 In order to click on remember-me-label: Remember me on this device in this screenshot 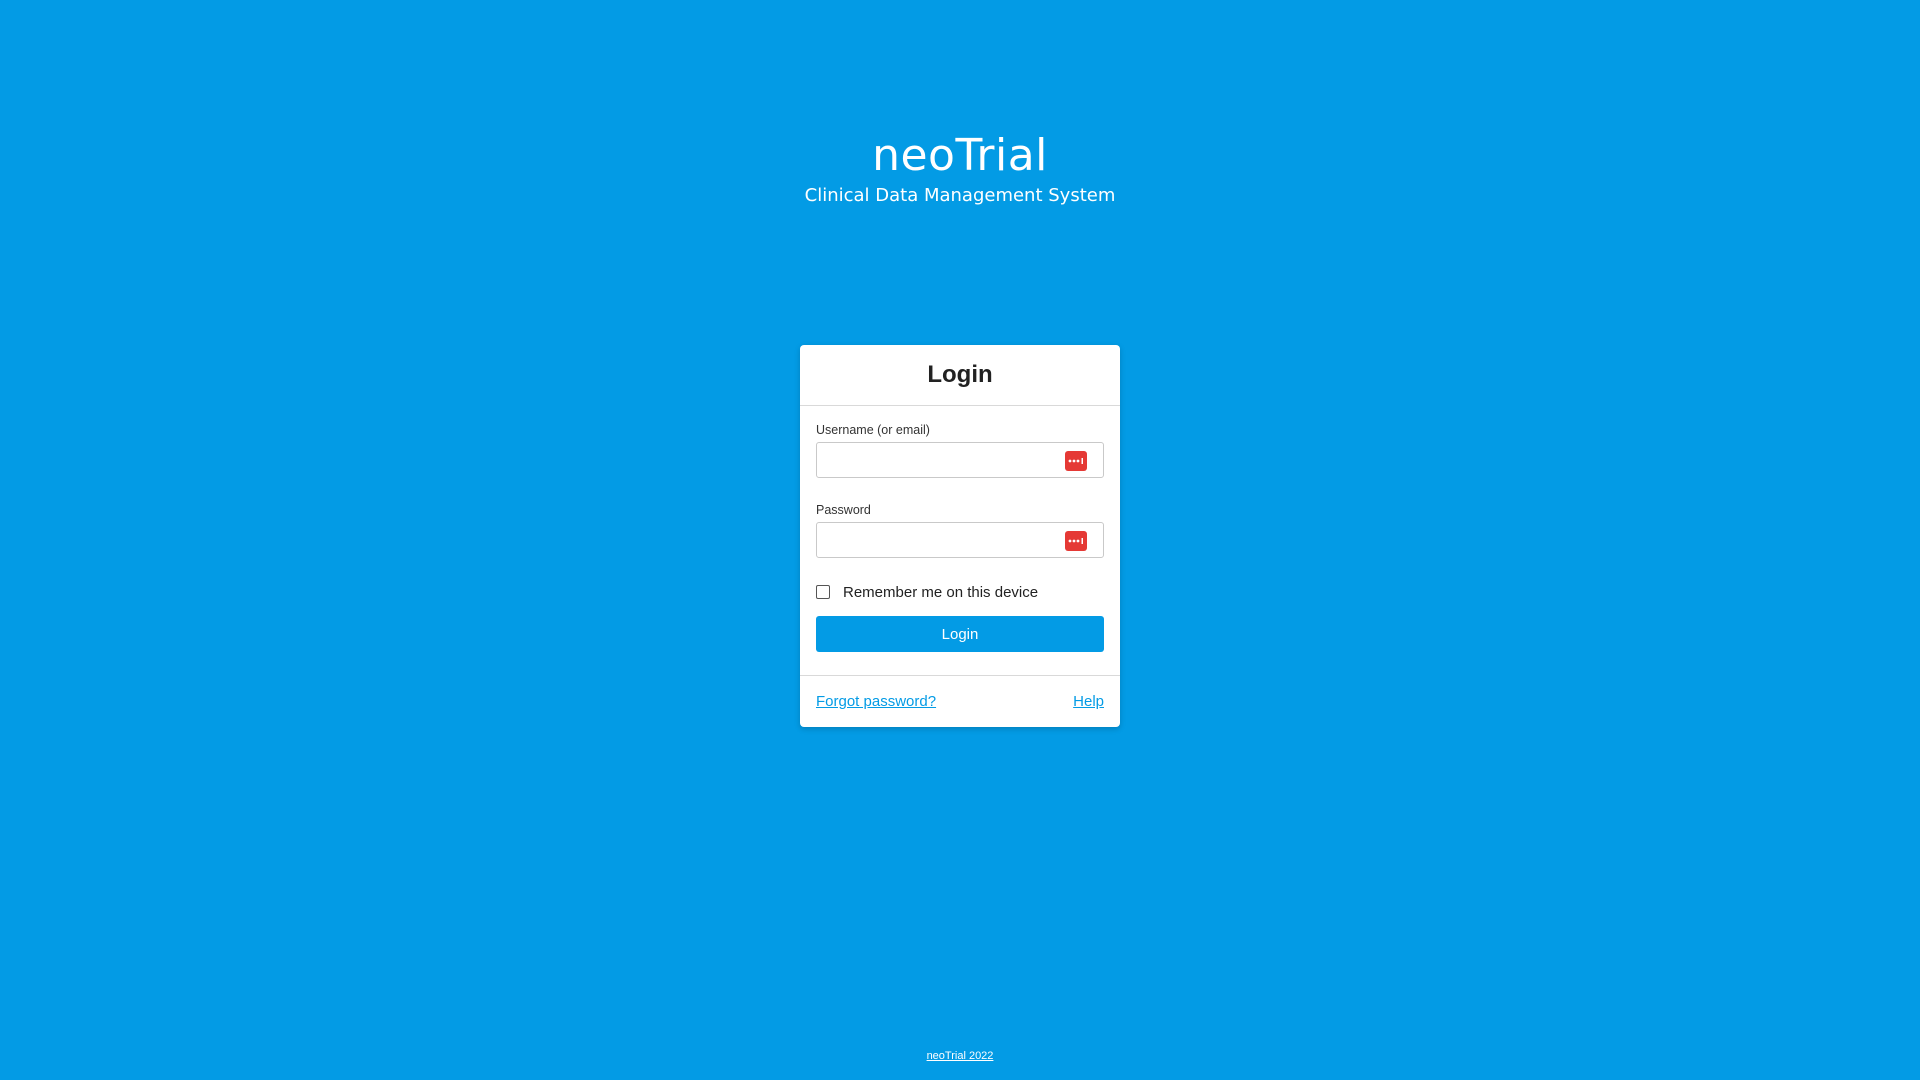, I will do `click(940, 592)`.